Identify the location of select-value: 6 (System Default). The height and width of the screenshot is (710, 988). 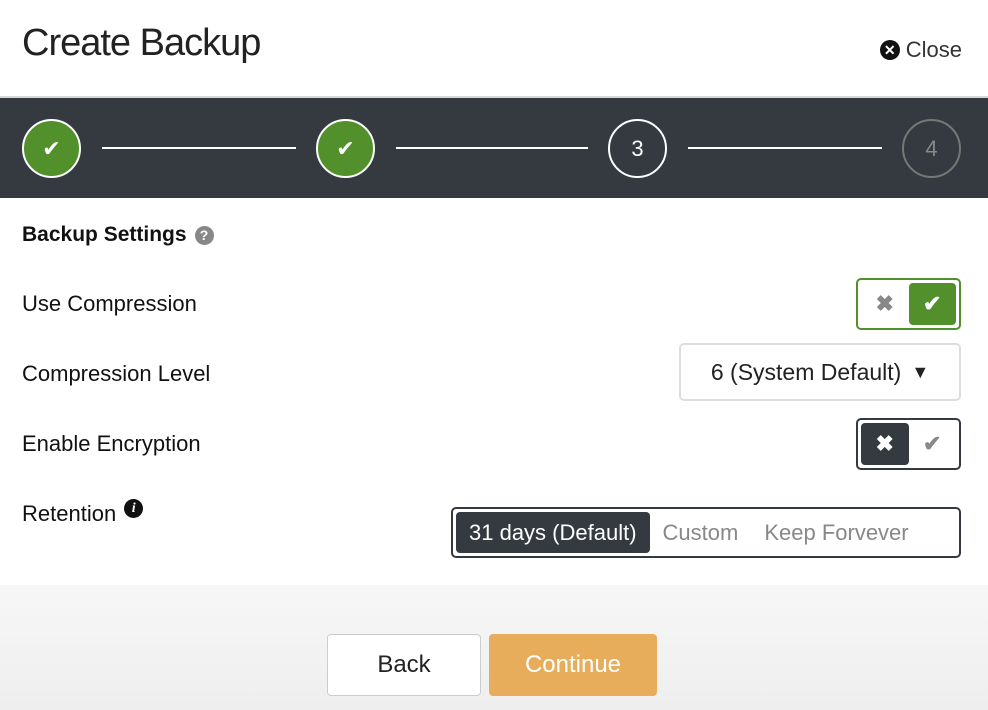
(806, 371).